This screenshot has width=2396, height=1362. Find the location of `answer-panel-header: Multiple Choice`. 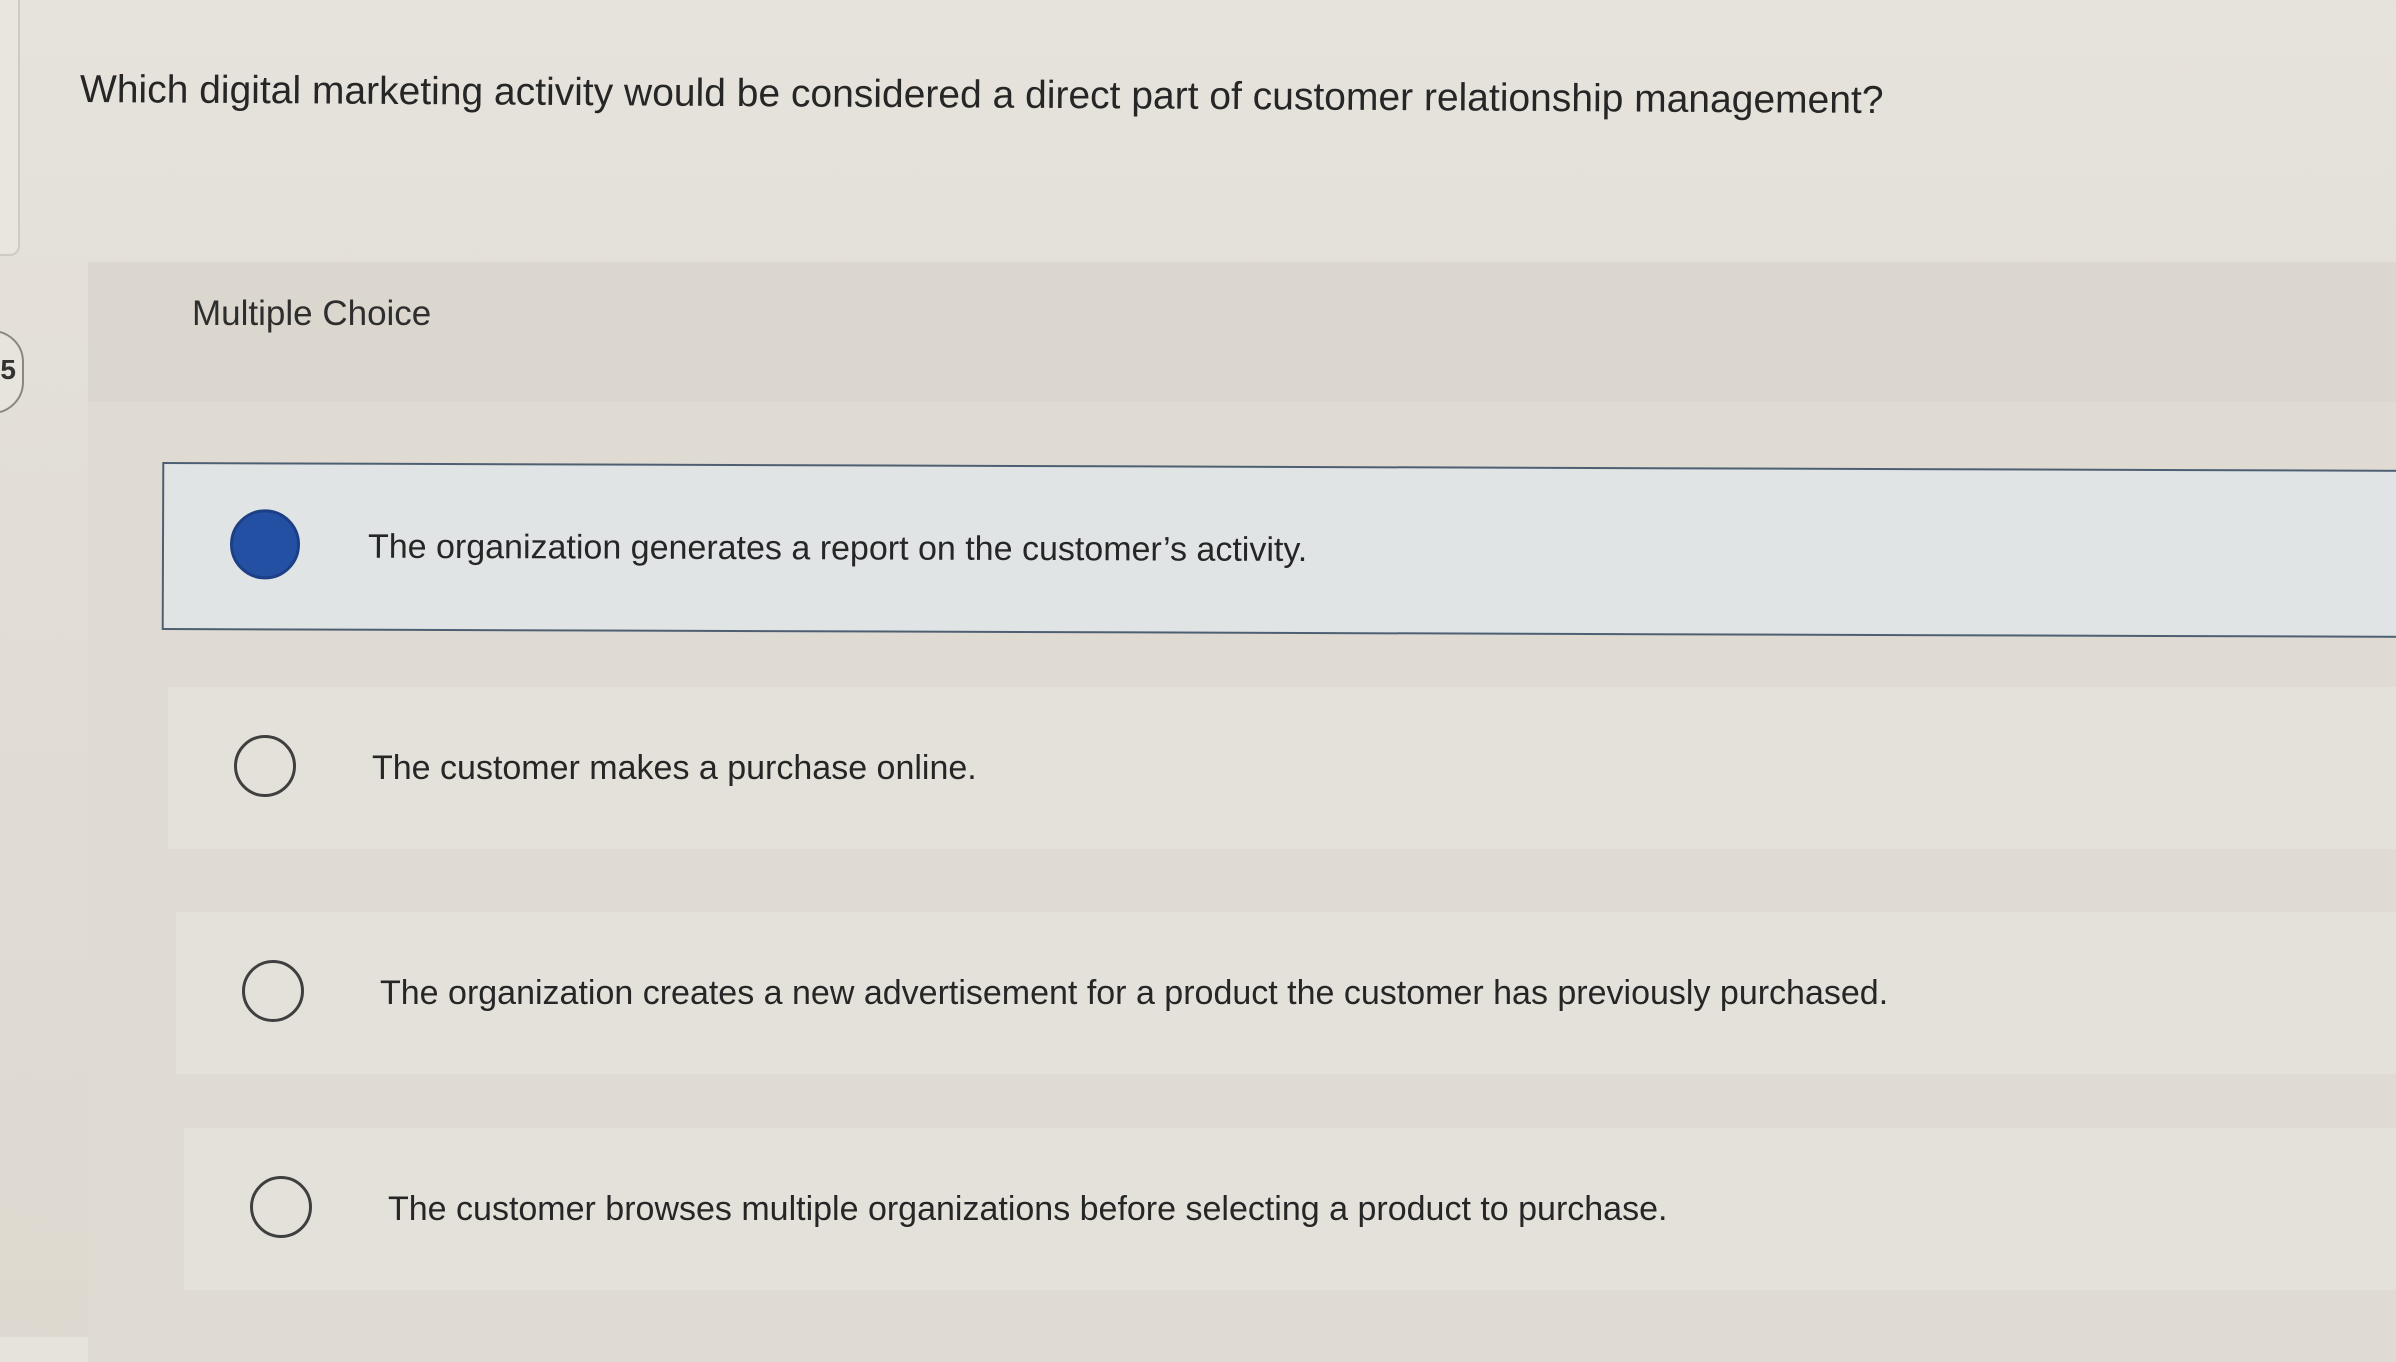

answer-panel-header: Multiple Choice is located at coordinates (1242, 332).